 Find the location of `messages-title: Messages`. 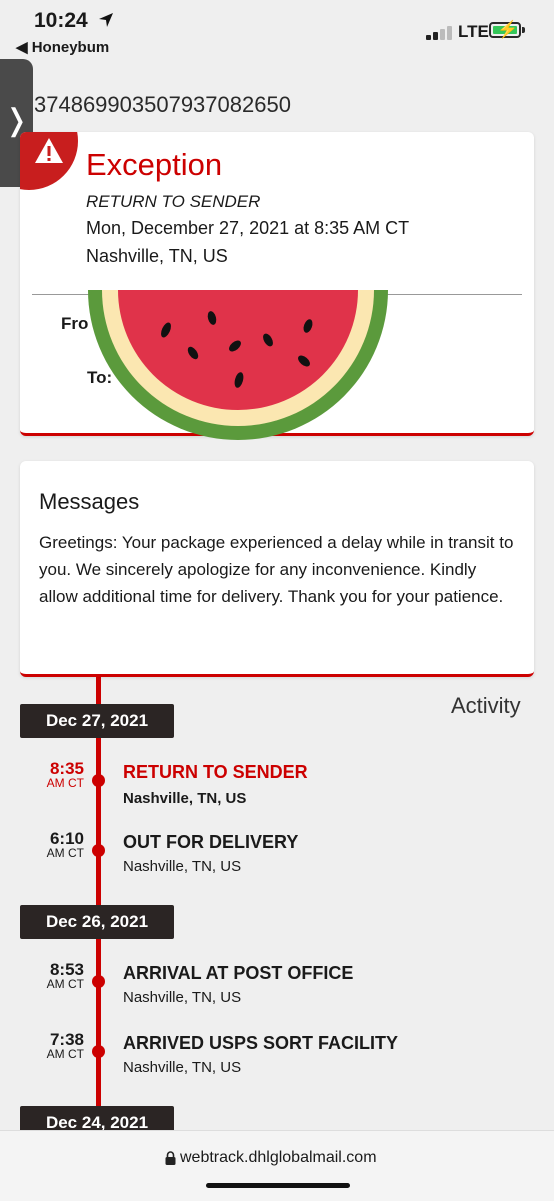

messages-title: Messages is located at coordinates (89, 501).